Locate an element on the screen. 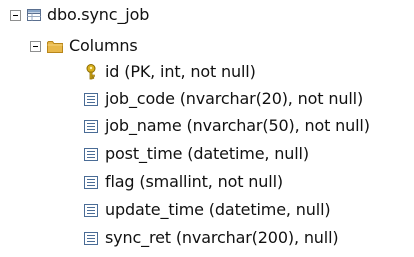 This screenshot has height=257, width=414. tree-node-column: post_time (datetime, null) is located at coordinates (196, 154).